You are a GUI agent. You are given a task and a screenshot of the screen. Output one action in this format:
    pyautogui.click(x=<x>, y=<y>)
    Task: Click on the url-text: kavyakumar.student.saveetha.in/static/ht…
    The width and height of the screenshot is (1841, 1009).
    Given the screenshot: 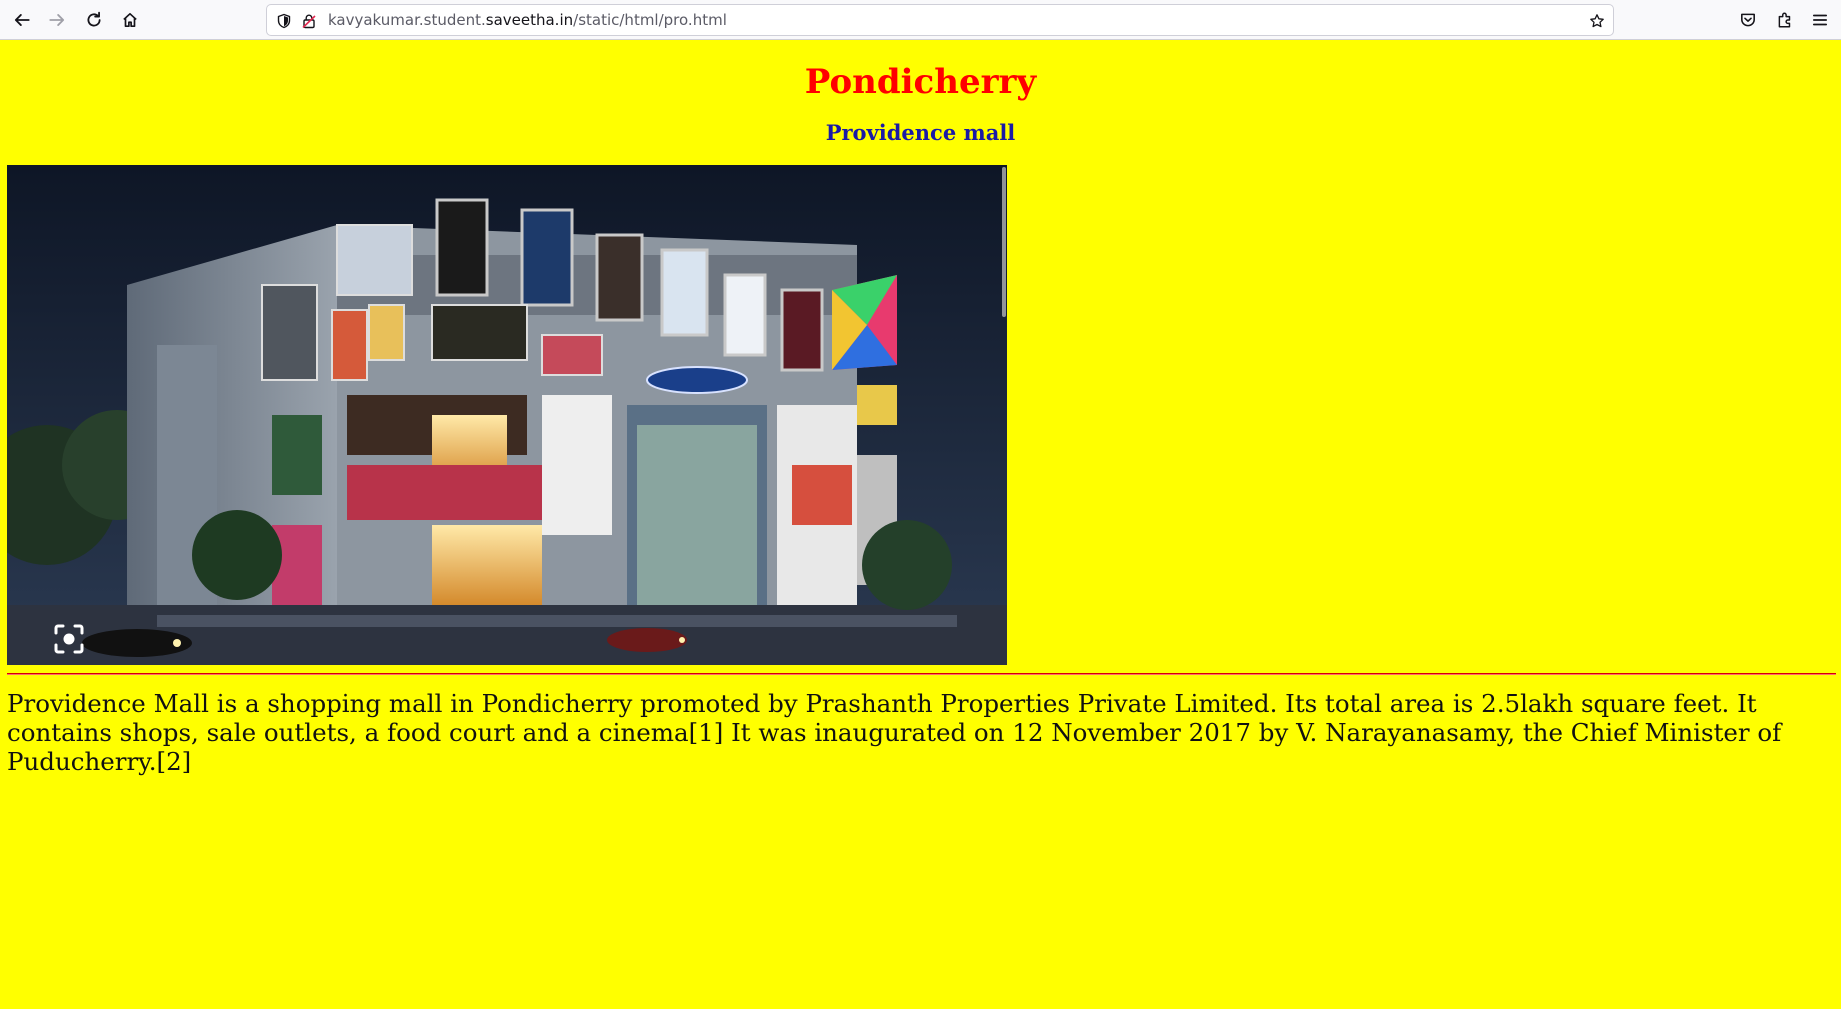 What is the action you would take?
    pyautogui.click(x=527, y=20)
    